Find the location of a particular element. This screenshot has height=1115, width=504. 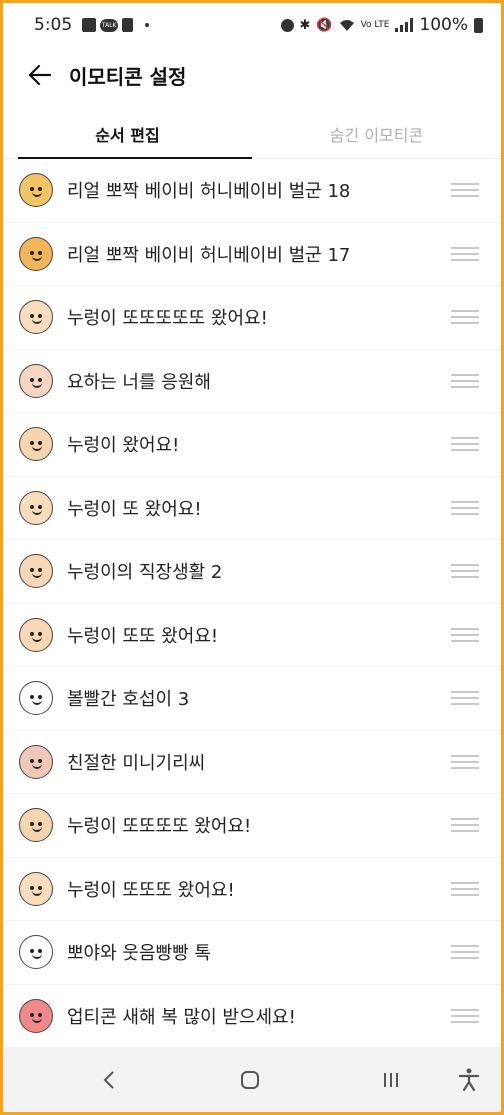

emoticon-row: 업티콘 새해 복 많이 받으세요! is located at coordinates (252, 1016).